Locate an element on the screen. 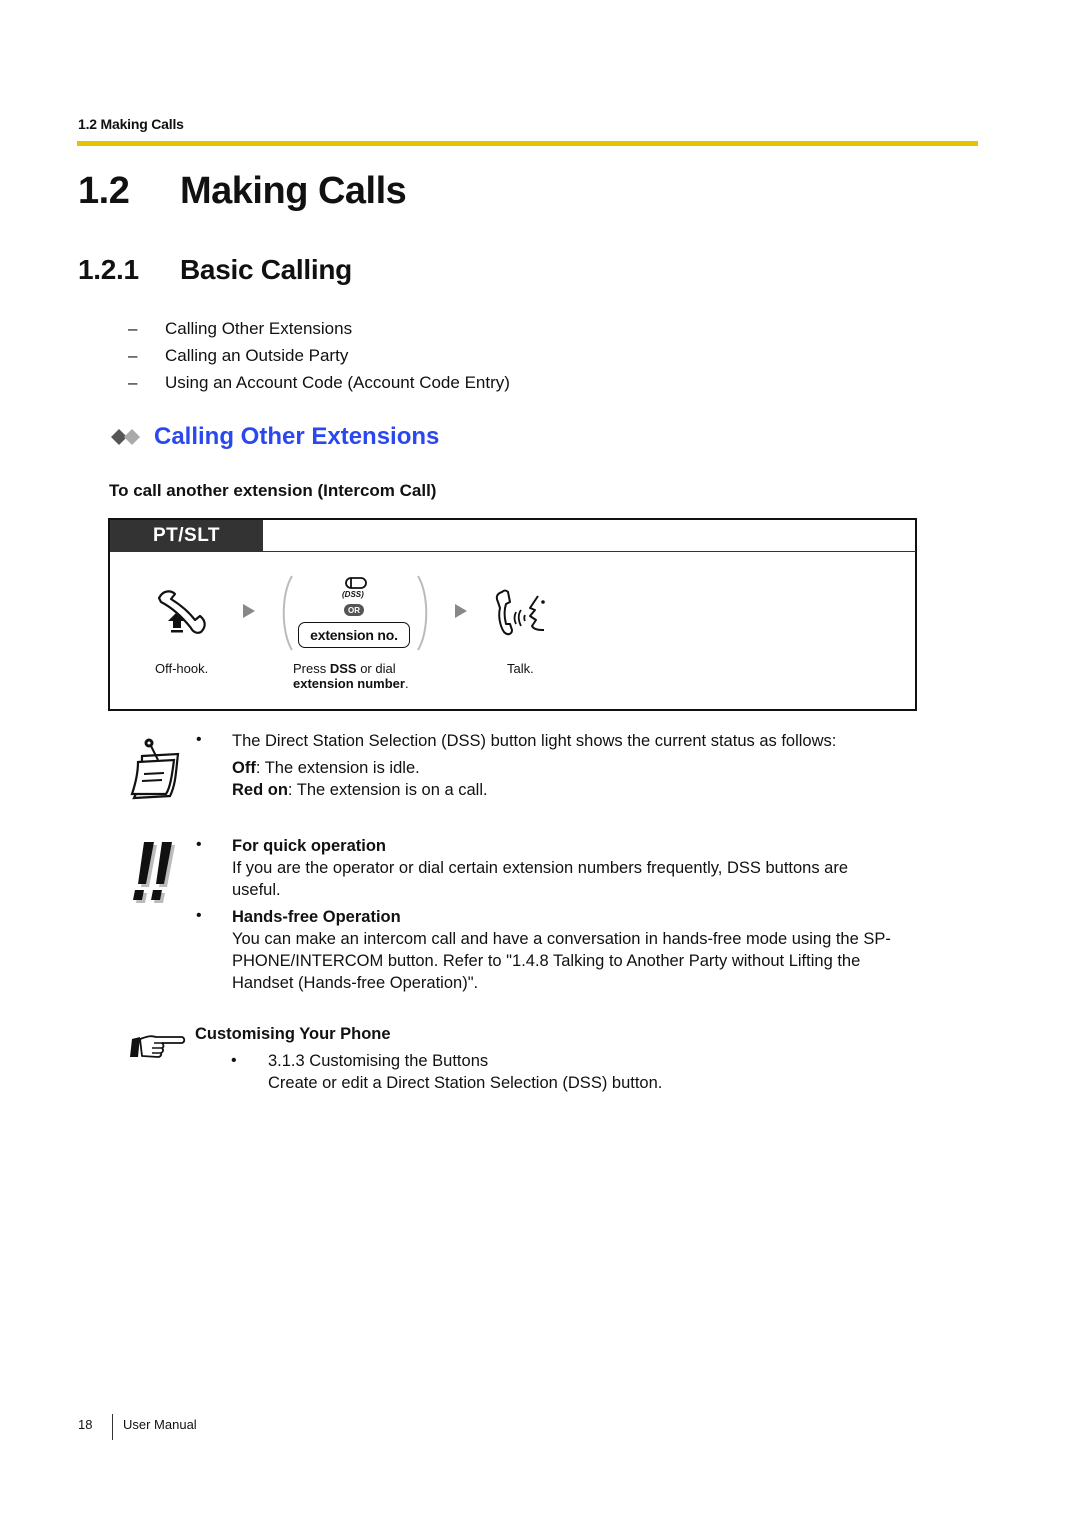 Image resolution: width=1080 pixels, height=1528 pixels. footer-label: User Manual is located at coordinates (160, 1424).